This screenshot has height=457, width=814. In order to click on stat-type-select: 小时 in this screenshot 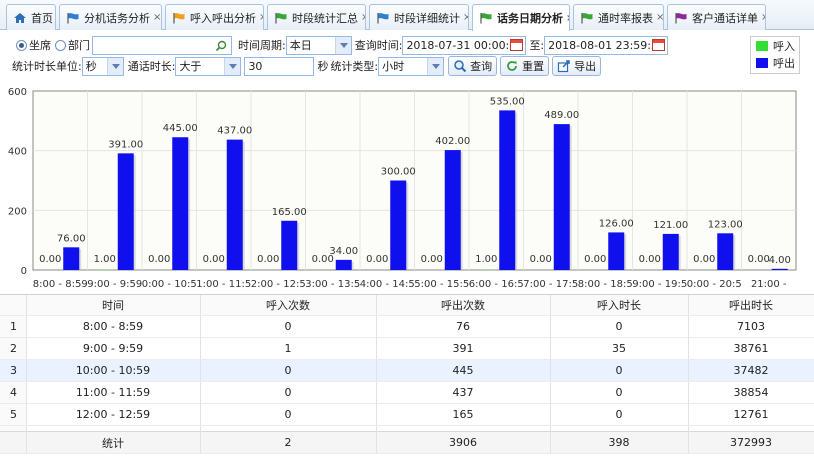, I will do `click(411, 66)`.